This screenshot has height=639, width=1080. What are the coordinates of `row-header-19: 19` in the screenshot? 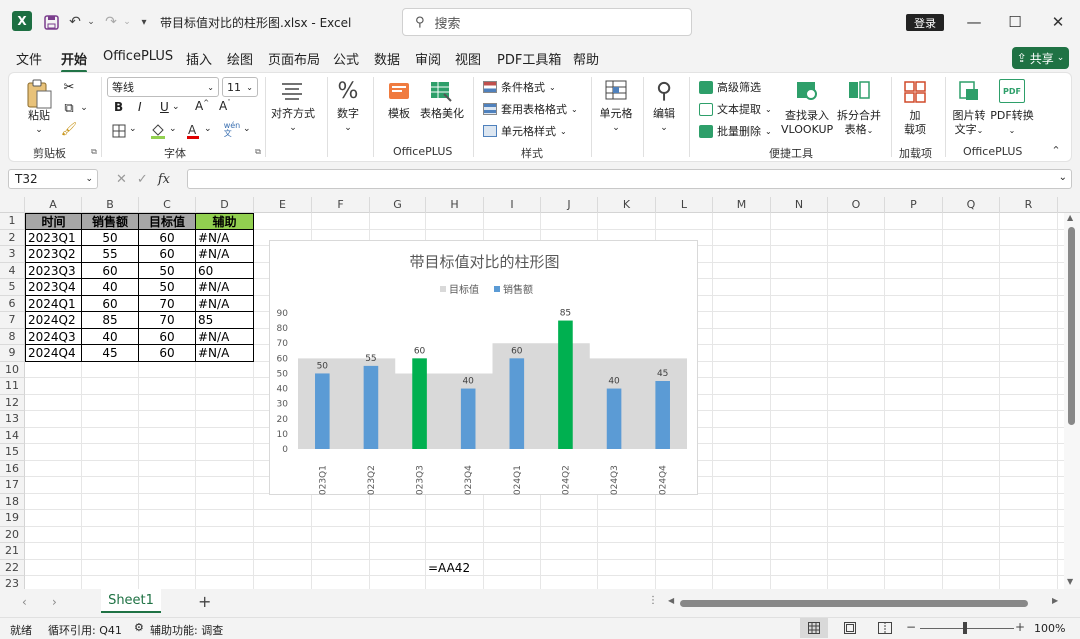 It's located at (12, 518).